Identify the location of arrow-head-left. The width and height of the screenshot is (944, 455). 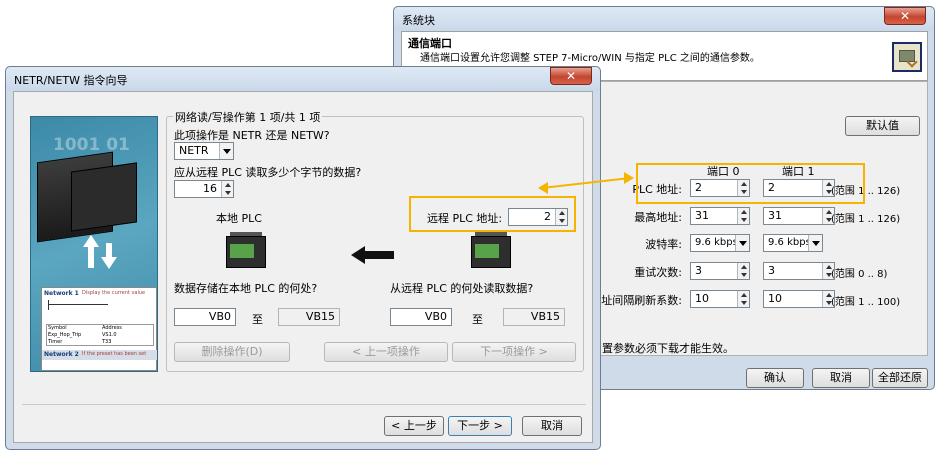
(543, 188).